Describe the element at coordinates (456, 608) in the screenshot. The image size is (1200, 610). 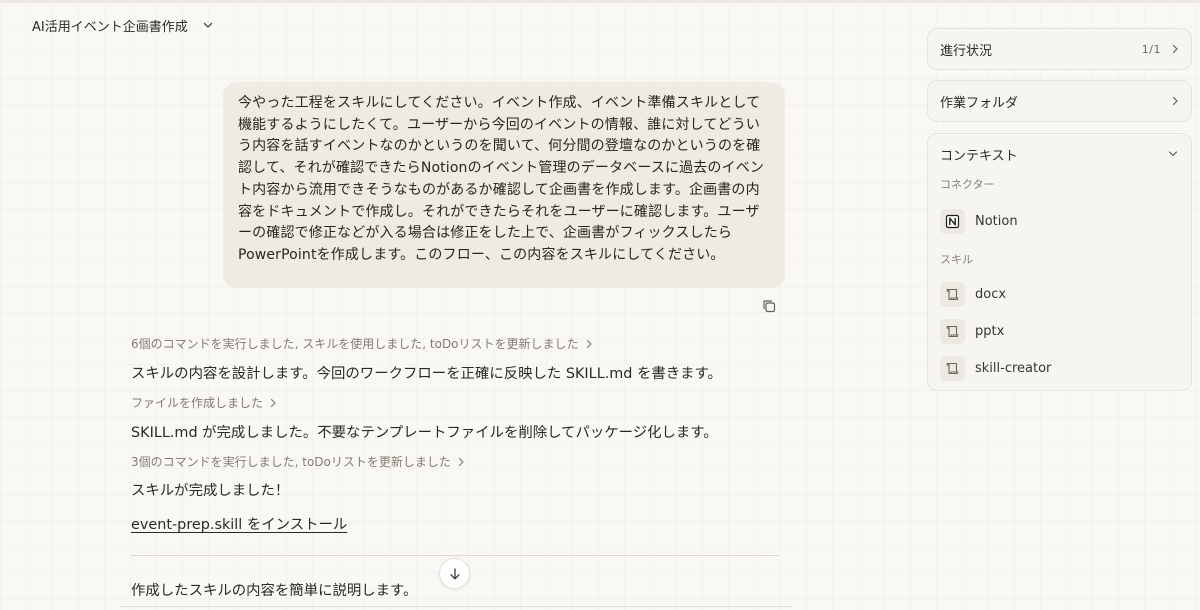
I see `input-area-edge` at that location.